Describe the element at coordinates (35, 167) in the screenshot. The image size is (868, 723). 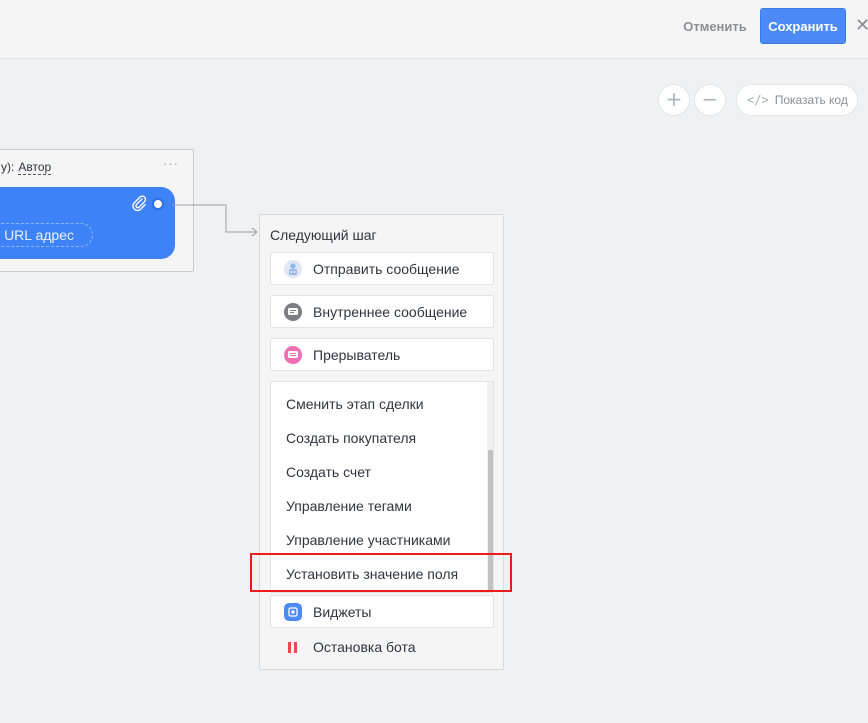
I see `author-selector: Автор` at that location.